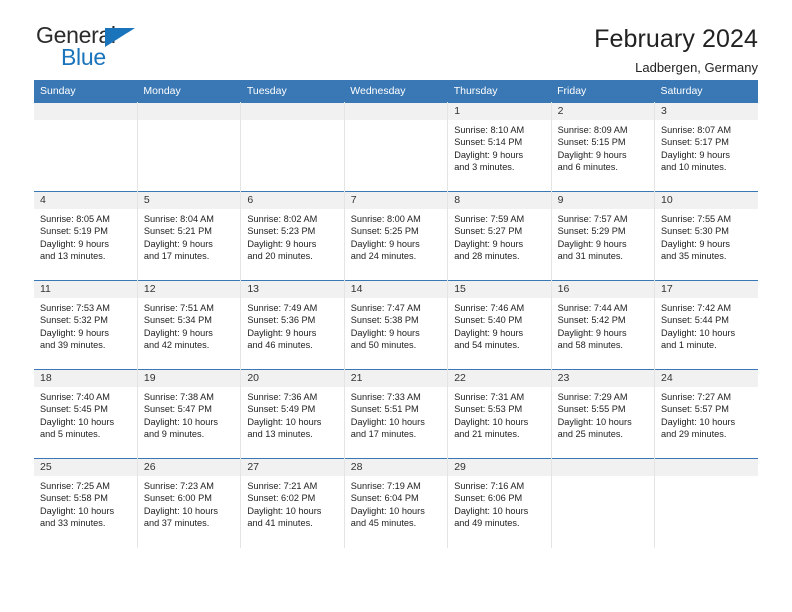  What do you see at coordinates (487, 523) in the screenshot?
I see `daylight-text-line2: and 49 minutes.` at bounding box center [487, 523].